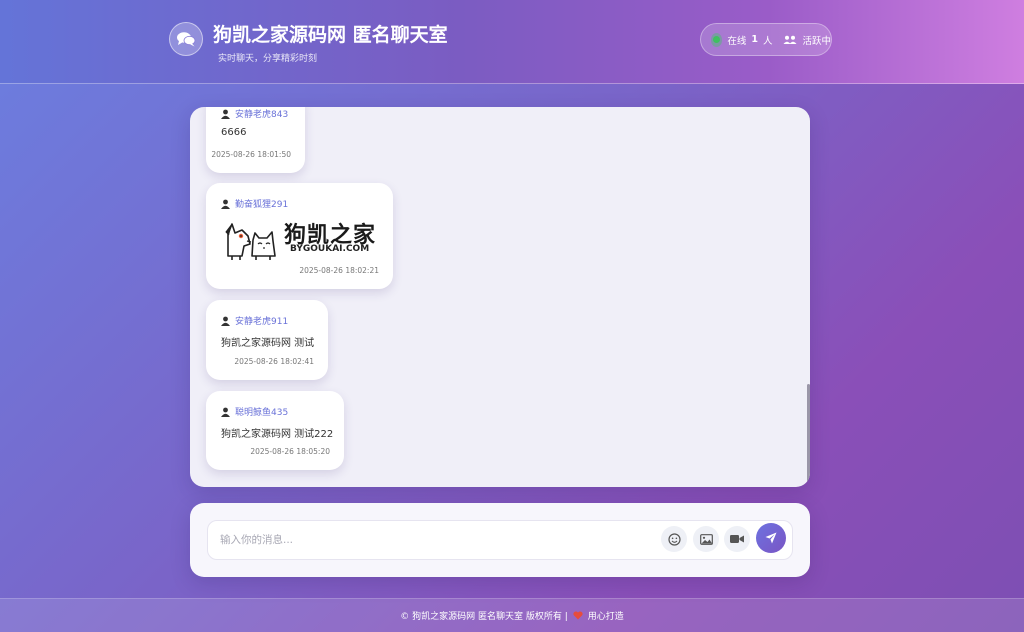  I want to click on footer: © 狗凯之家源码网 匿名聊天室 版权所有 | 用心打造, so click(512, 615).